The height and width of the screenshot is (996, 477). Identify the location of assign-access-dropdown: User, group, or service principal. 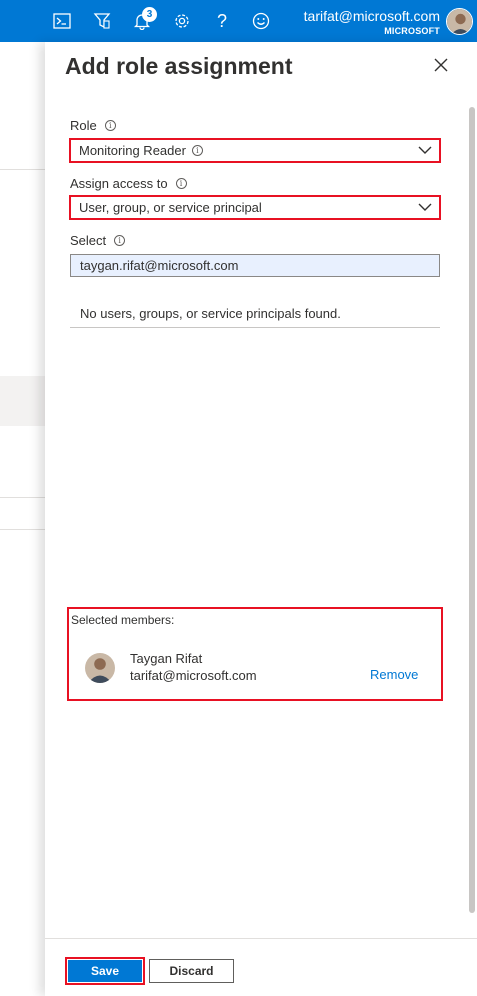
(255, 207).